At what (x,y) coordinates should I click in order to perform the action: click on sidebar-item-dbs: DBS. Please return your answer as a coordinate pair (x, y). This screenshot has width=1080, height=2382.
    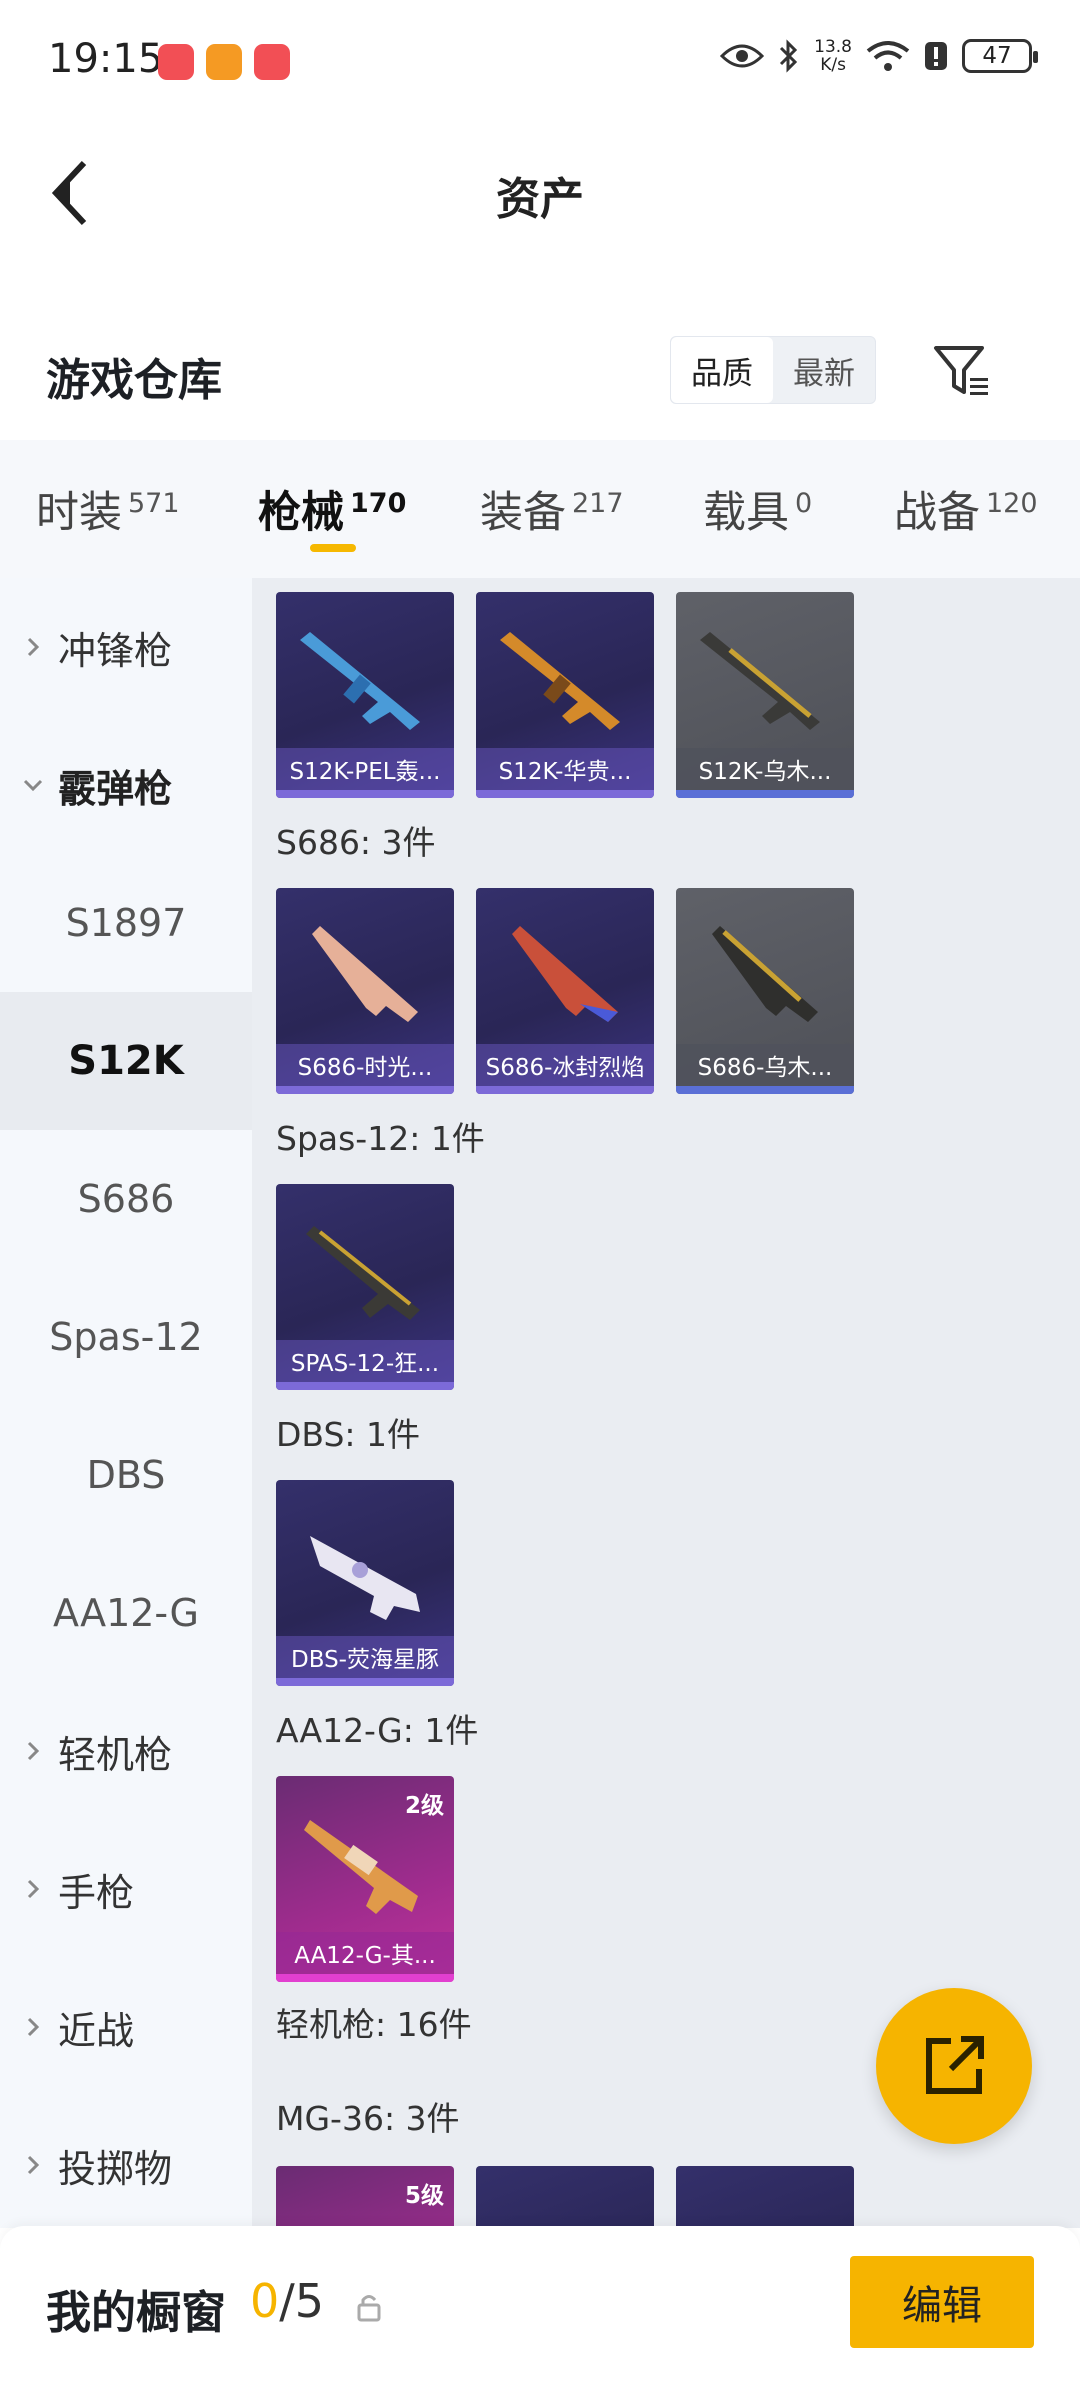
    Looking at the image, I should click on (126, 1475).